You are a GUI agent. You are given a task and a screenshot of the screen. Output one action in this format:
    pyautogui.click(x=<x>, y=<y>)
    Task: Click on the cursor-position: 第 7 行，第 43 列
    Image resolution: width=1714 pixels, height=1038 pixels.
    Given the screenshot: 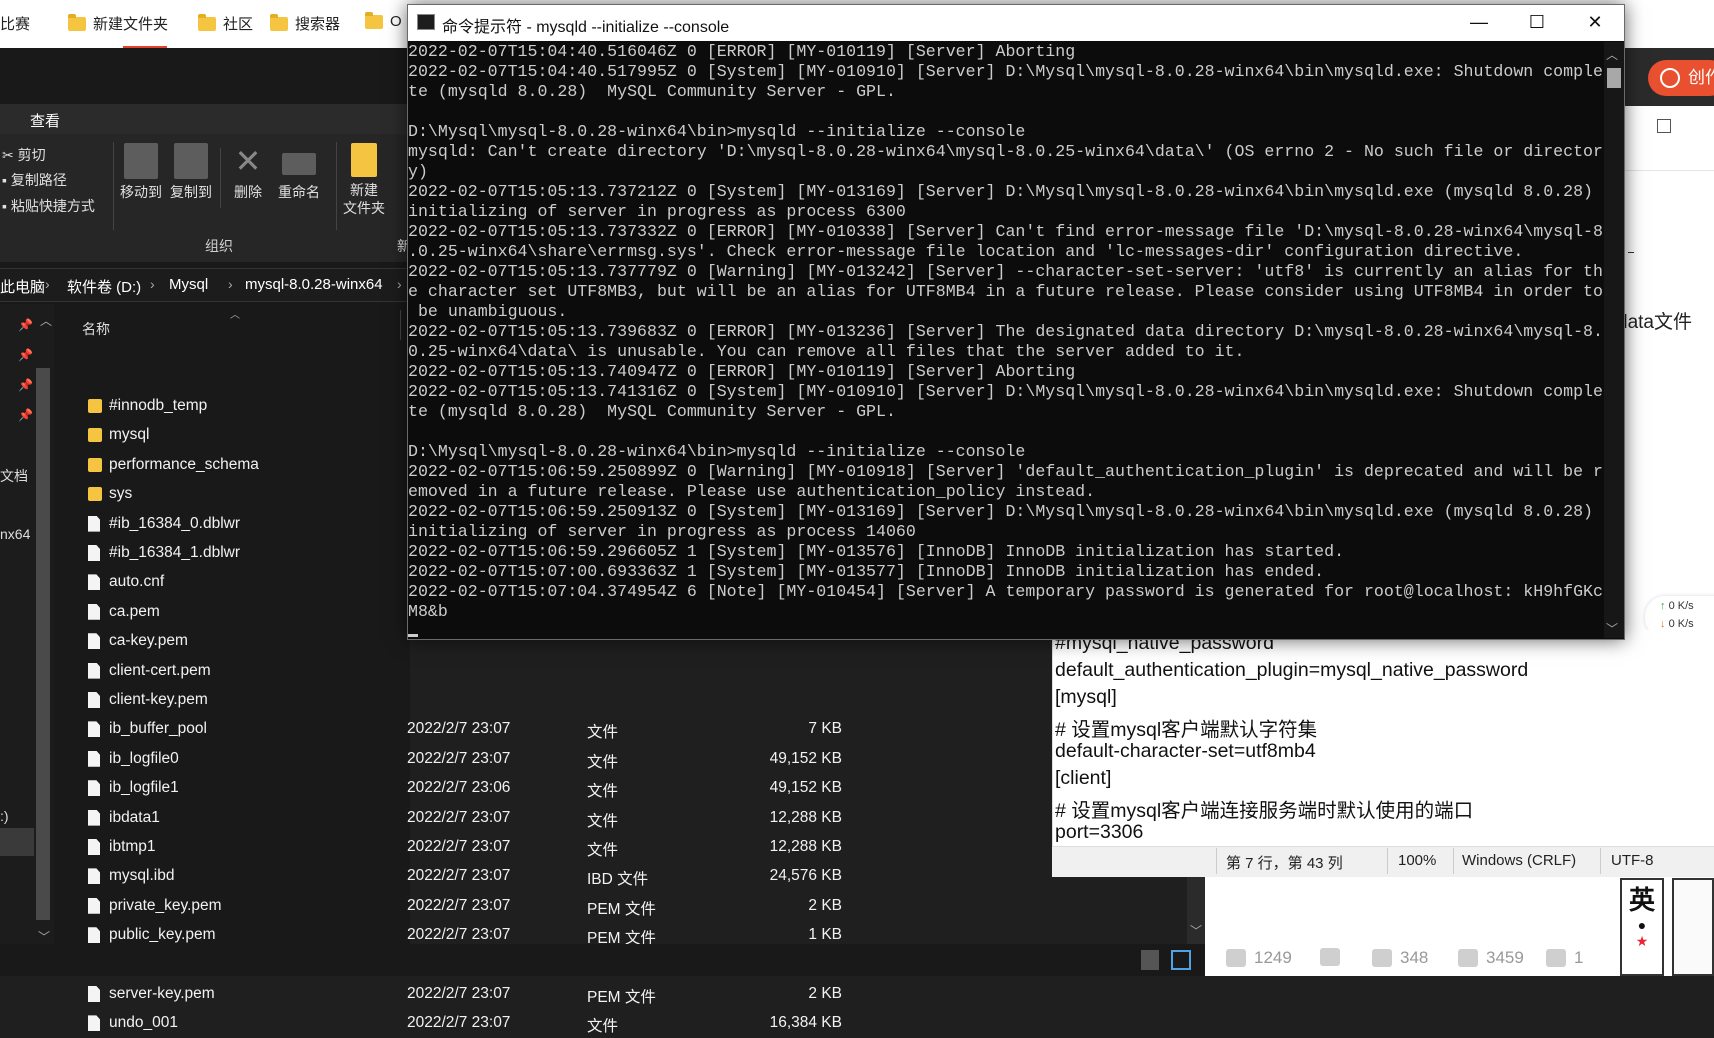 What is the action you would take?
    pyautogui.click(x=1284, y=863)
    